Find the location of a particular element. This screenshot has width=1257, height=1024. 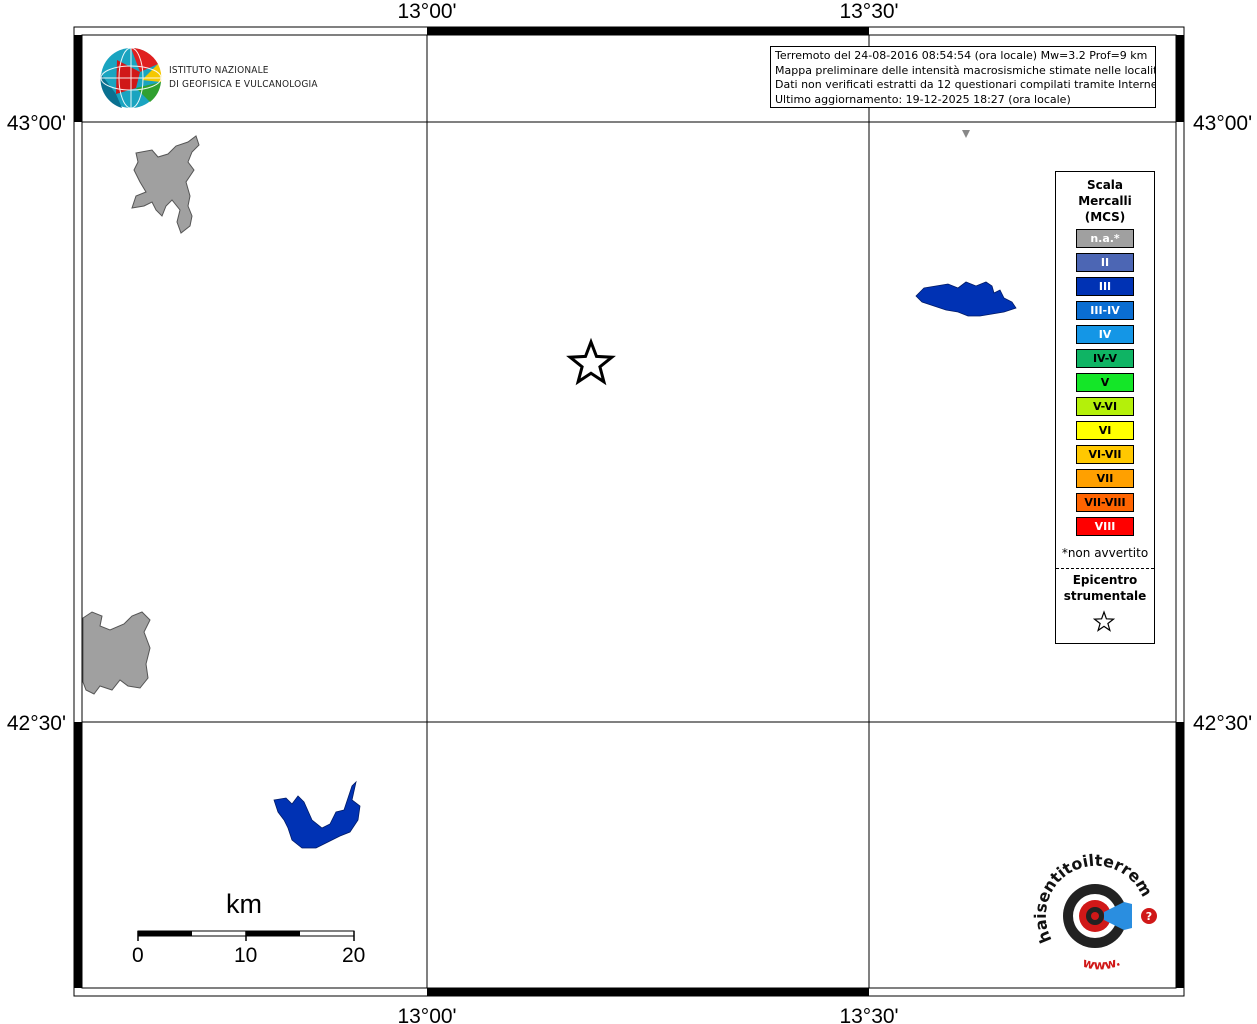

legend-title-line1: Scala is located at coordinates (1105, 185).